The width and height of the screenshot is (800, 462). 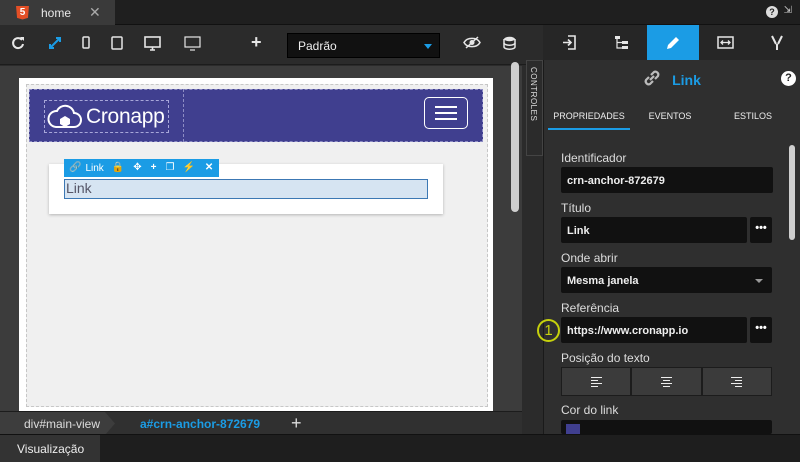 I want to click on selection-label: Link, so click(x=94, y=168).